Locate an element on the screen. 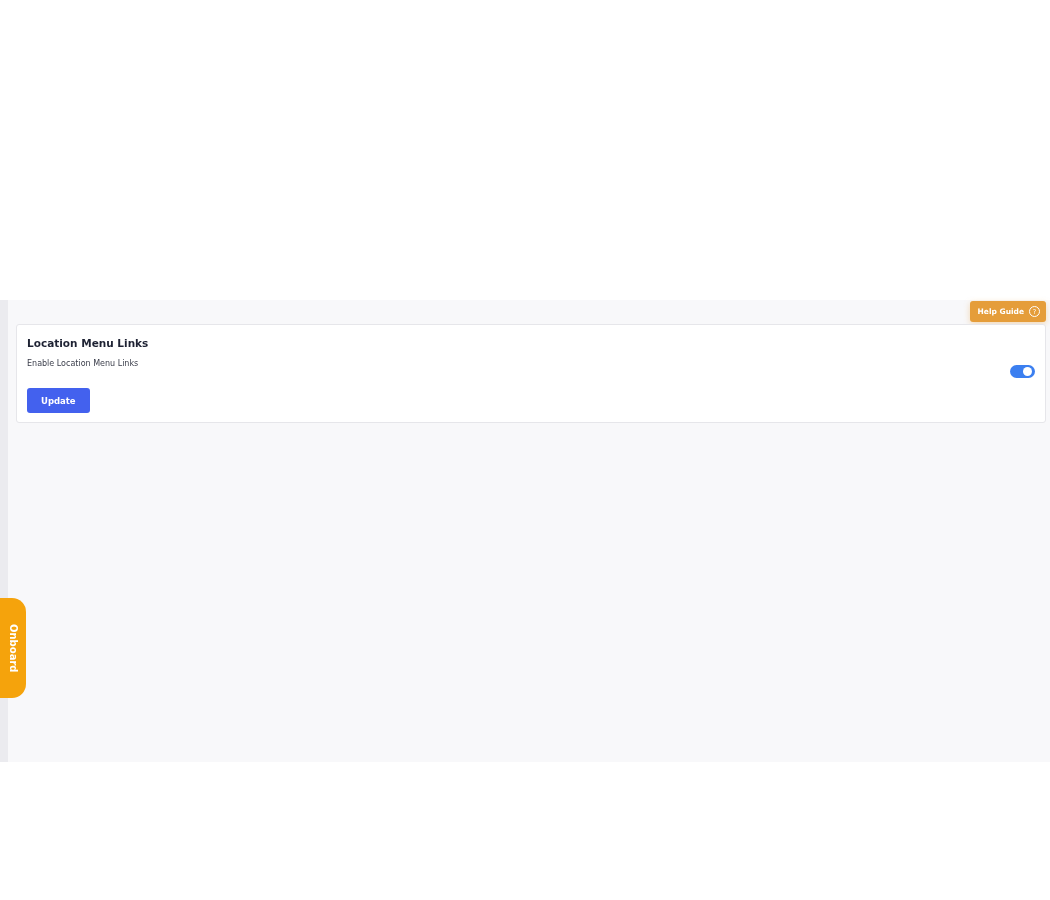 The image size is (1050, 900). onboard-tab: Onboard is located at coordinates (13, 648).